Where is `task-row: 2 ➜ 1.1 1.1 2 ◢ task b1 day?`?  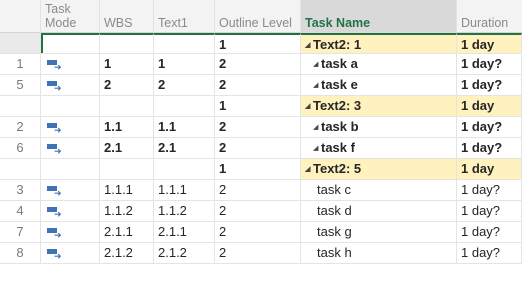
task-row: 2 ➜ 1.1 1.1 2 ◢ task b1 day? is located at coordinates (261, 127).